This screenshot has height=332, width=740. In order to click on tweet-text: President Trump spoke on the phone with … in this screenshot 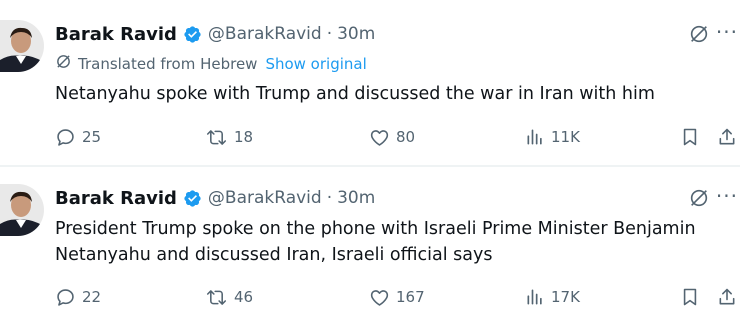, I will do `click(375, 242)`.